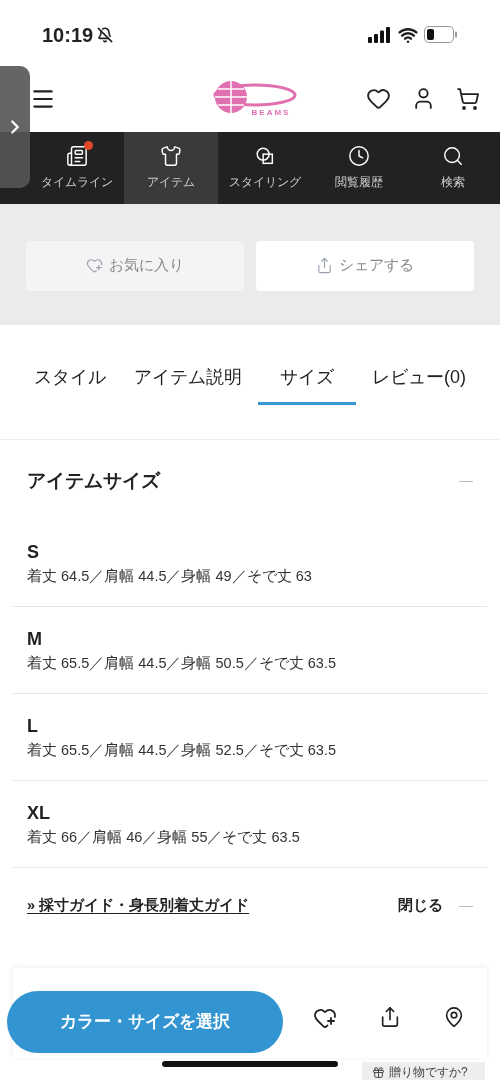 The image size is (500, 1080). What do you see at coordinates (435, 906) in the screenshot?
I see `close-button: 閉じる` at bounding box center [435, 906].